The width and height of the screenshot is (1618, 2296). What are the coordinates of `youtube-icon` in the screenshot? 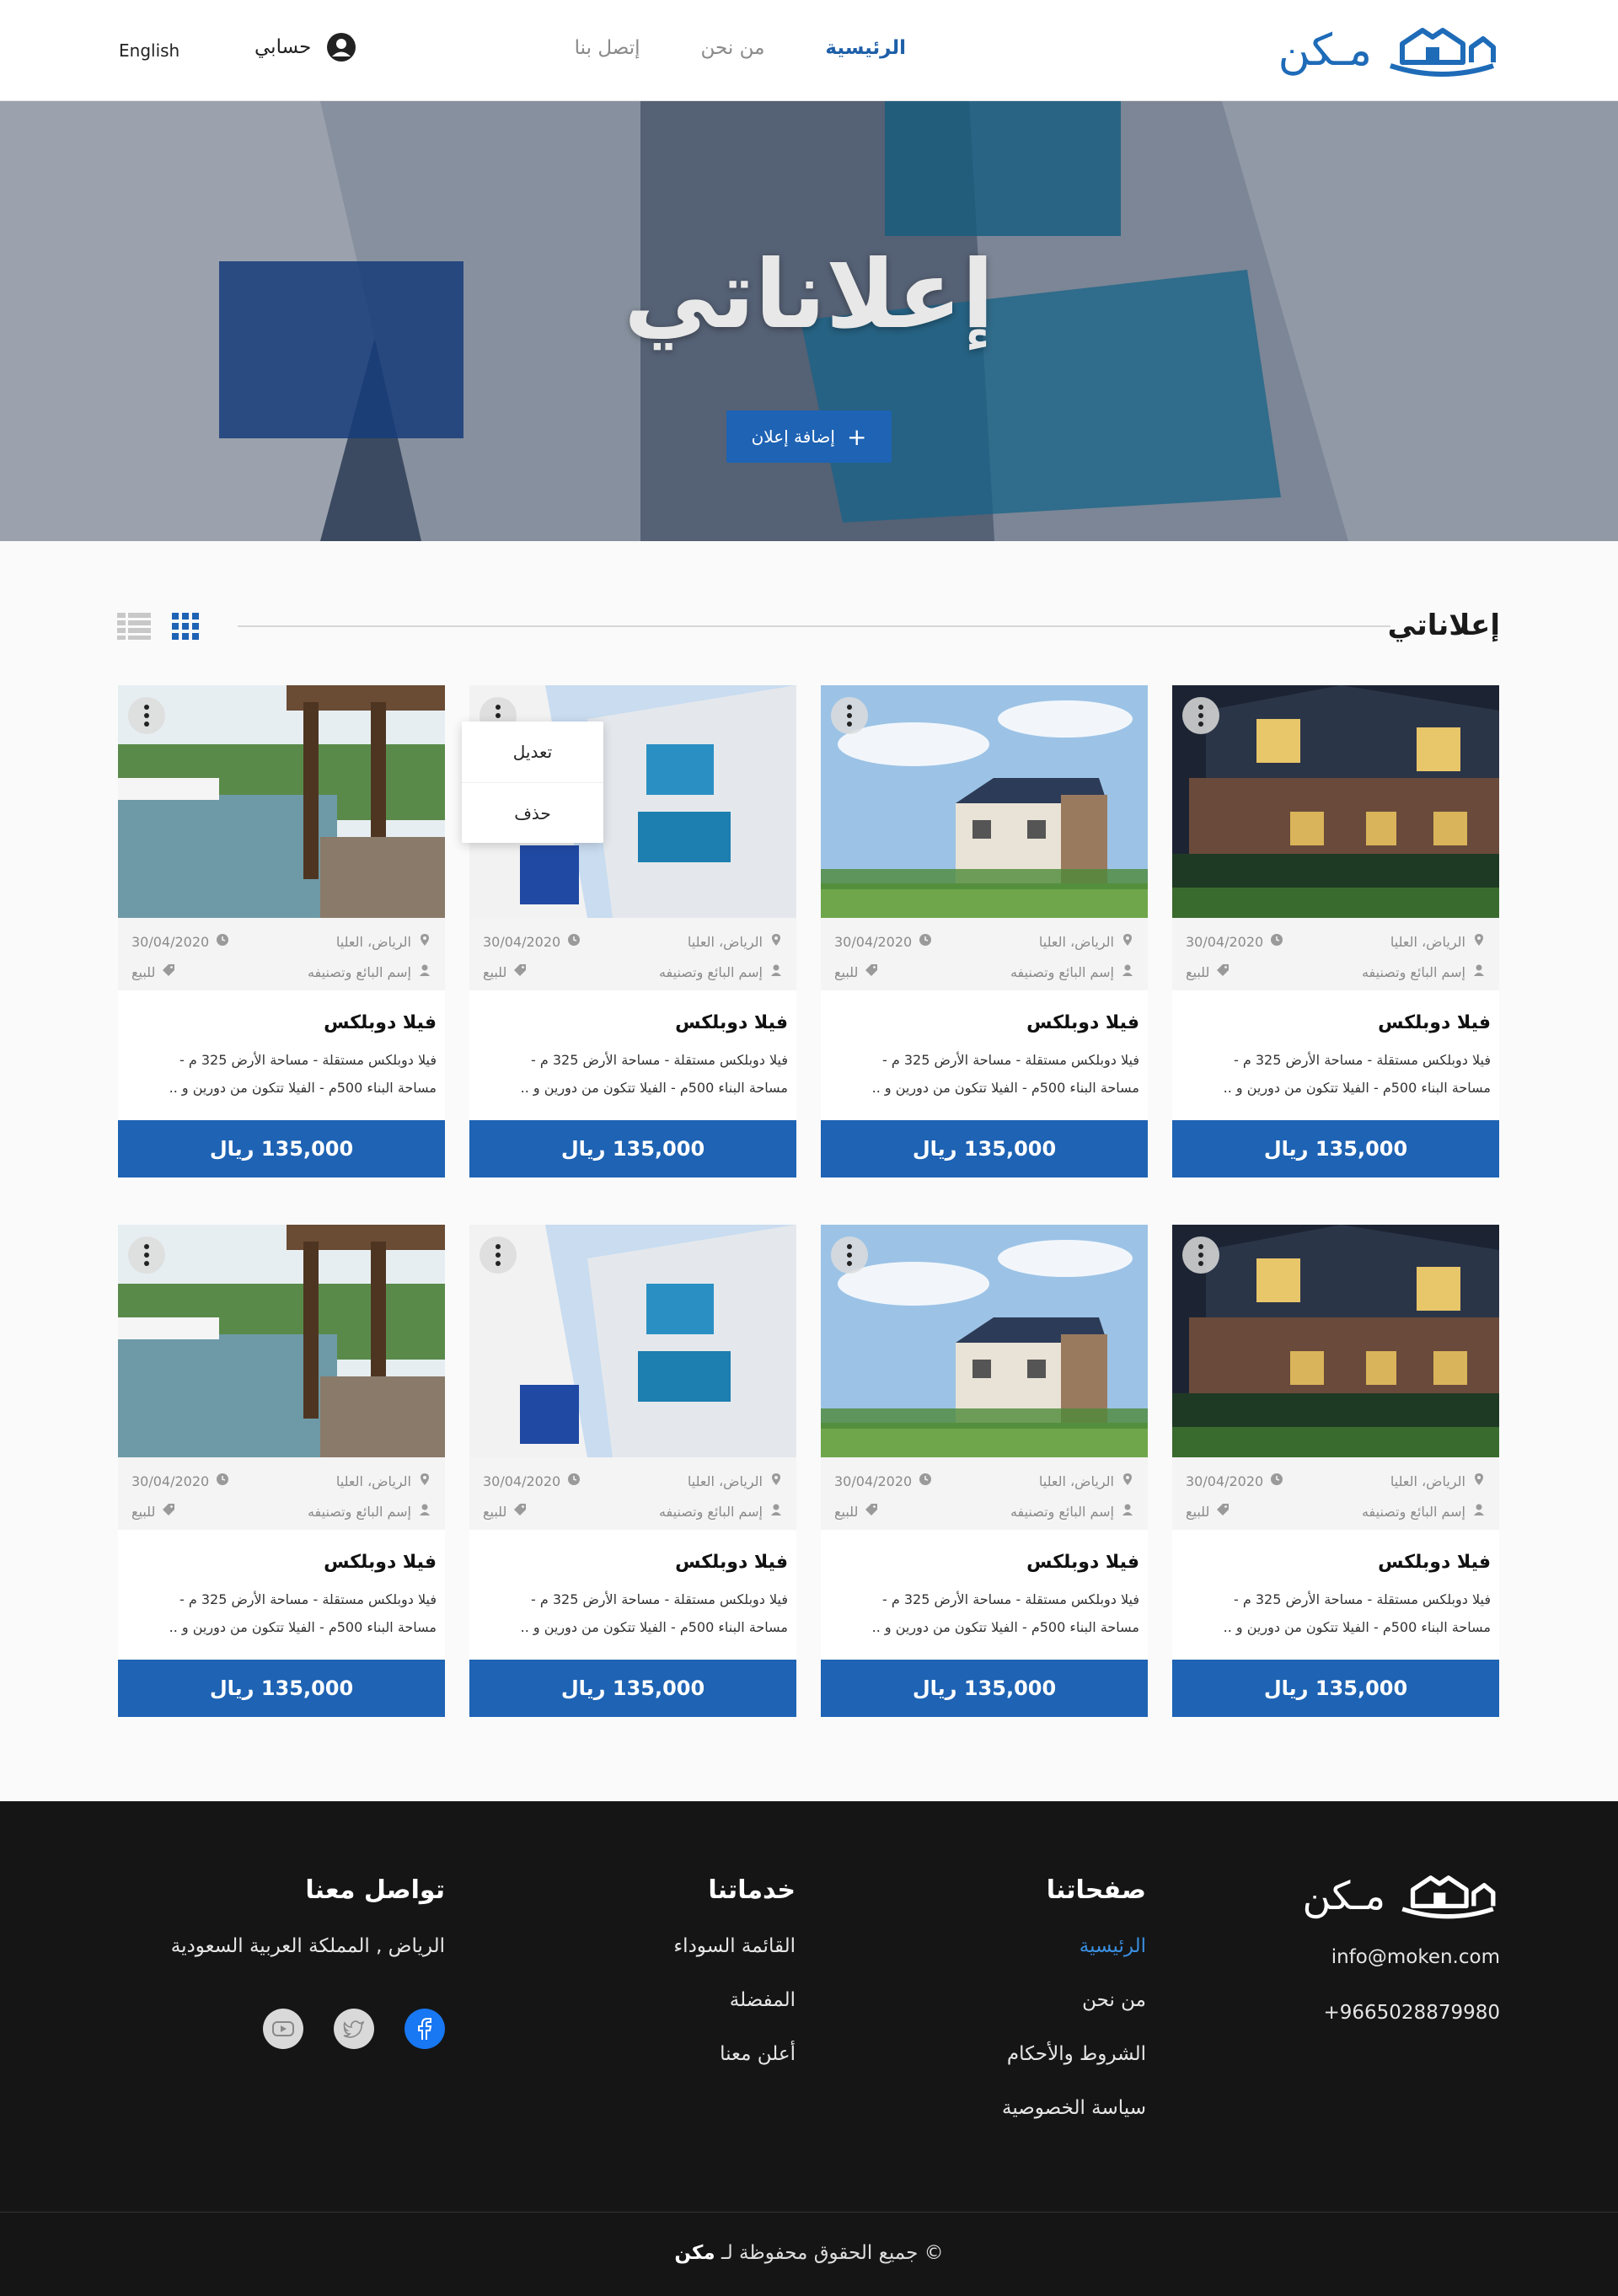 It's located at (283, 2029).